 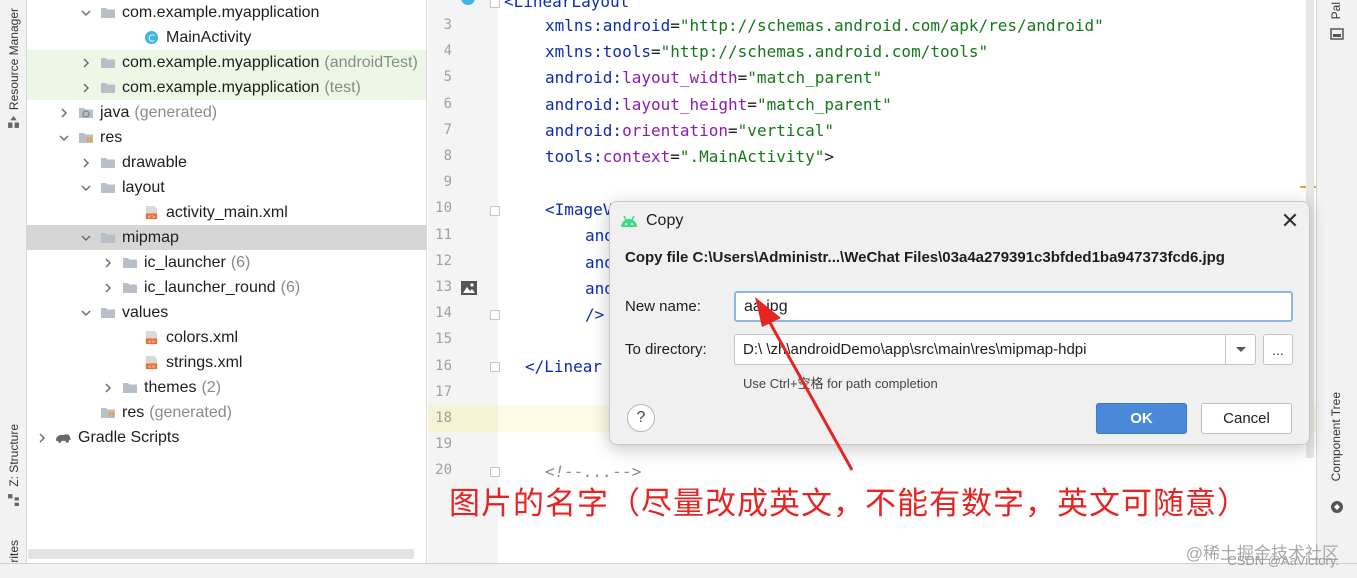 I want to click on tree-row: <> strings.xml, so click(x=226, y=362).